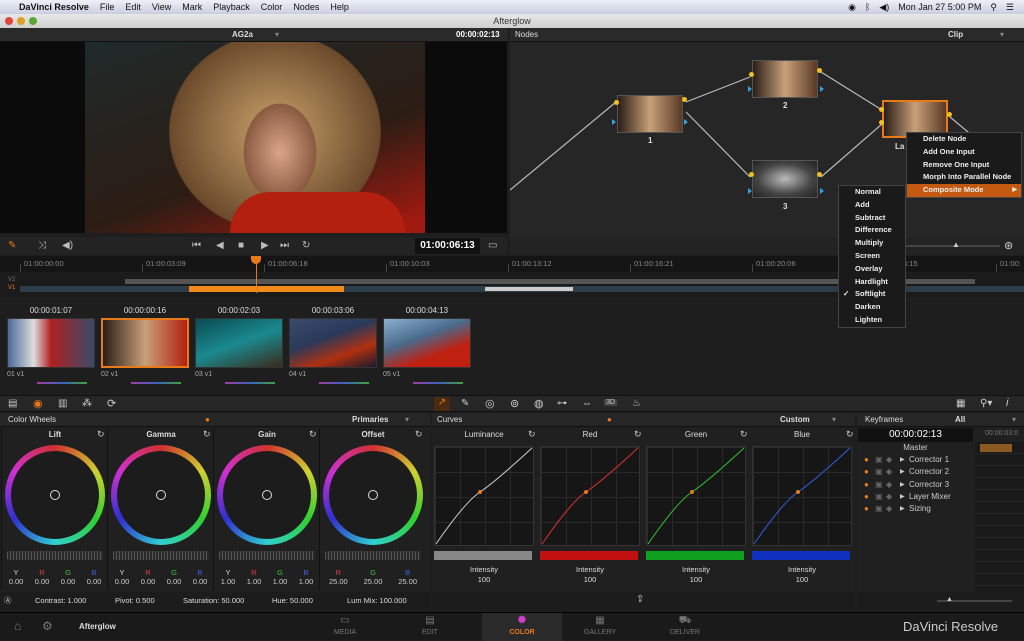  What do you see at coordinates (442, 404) in the screenshot?
I see `curves-icon: ↗` at bounding box center [442, 404].